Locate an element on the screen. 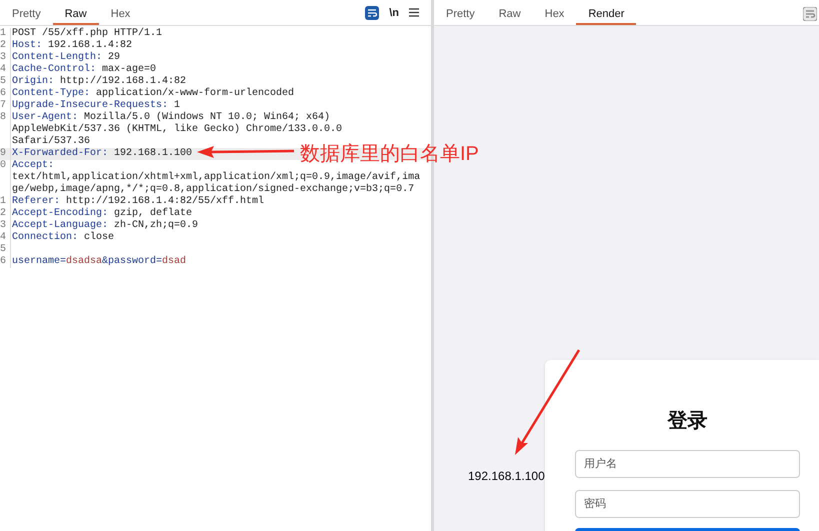  code-line: Referer: http://192.168.1.4:82/55/xff.html is located at coordinates (137, 202).